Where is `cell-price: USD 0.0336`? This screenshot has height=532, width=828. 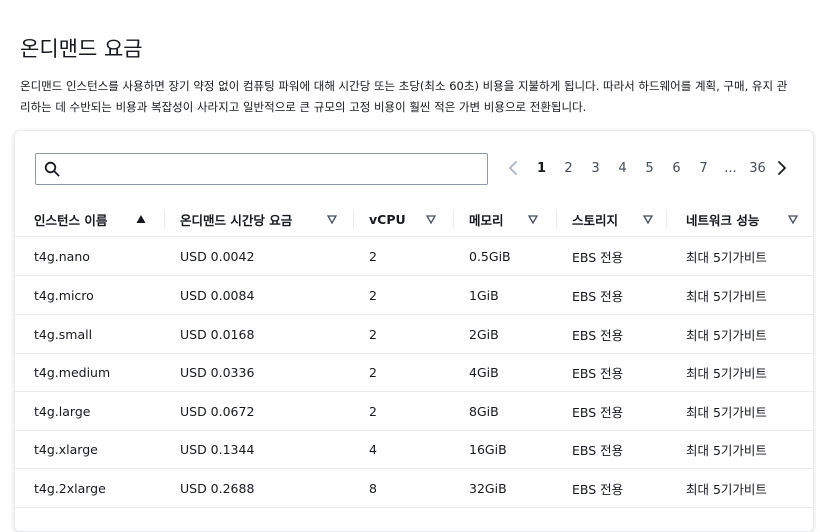 cell-price: USD 0.0336 is located at coordinates (217, 372).